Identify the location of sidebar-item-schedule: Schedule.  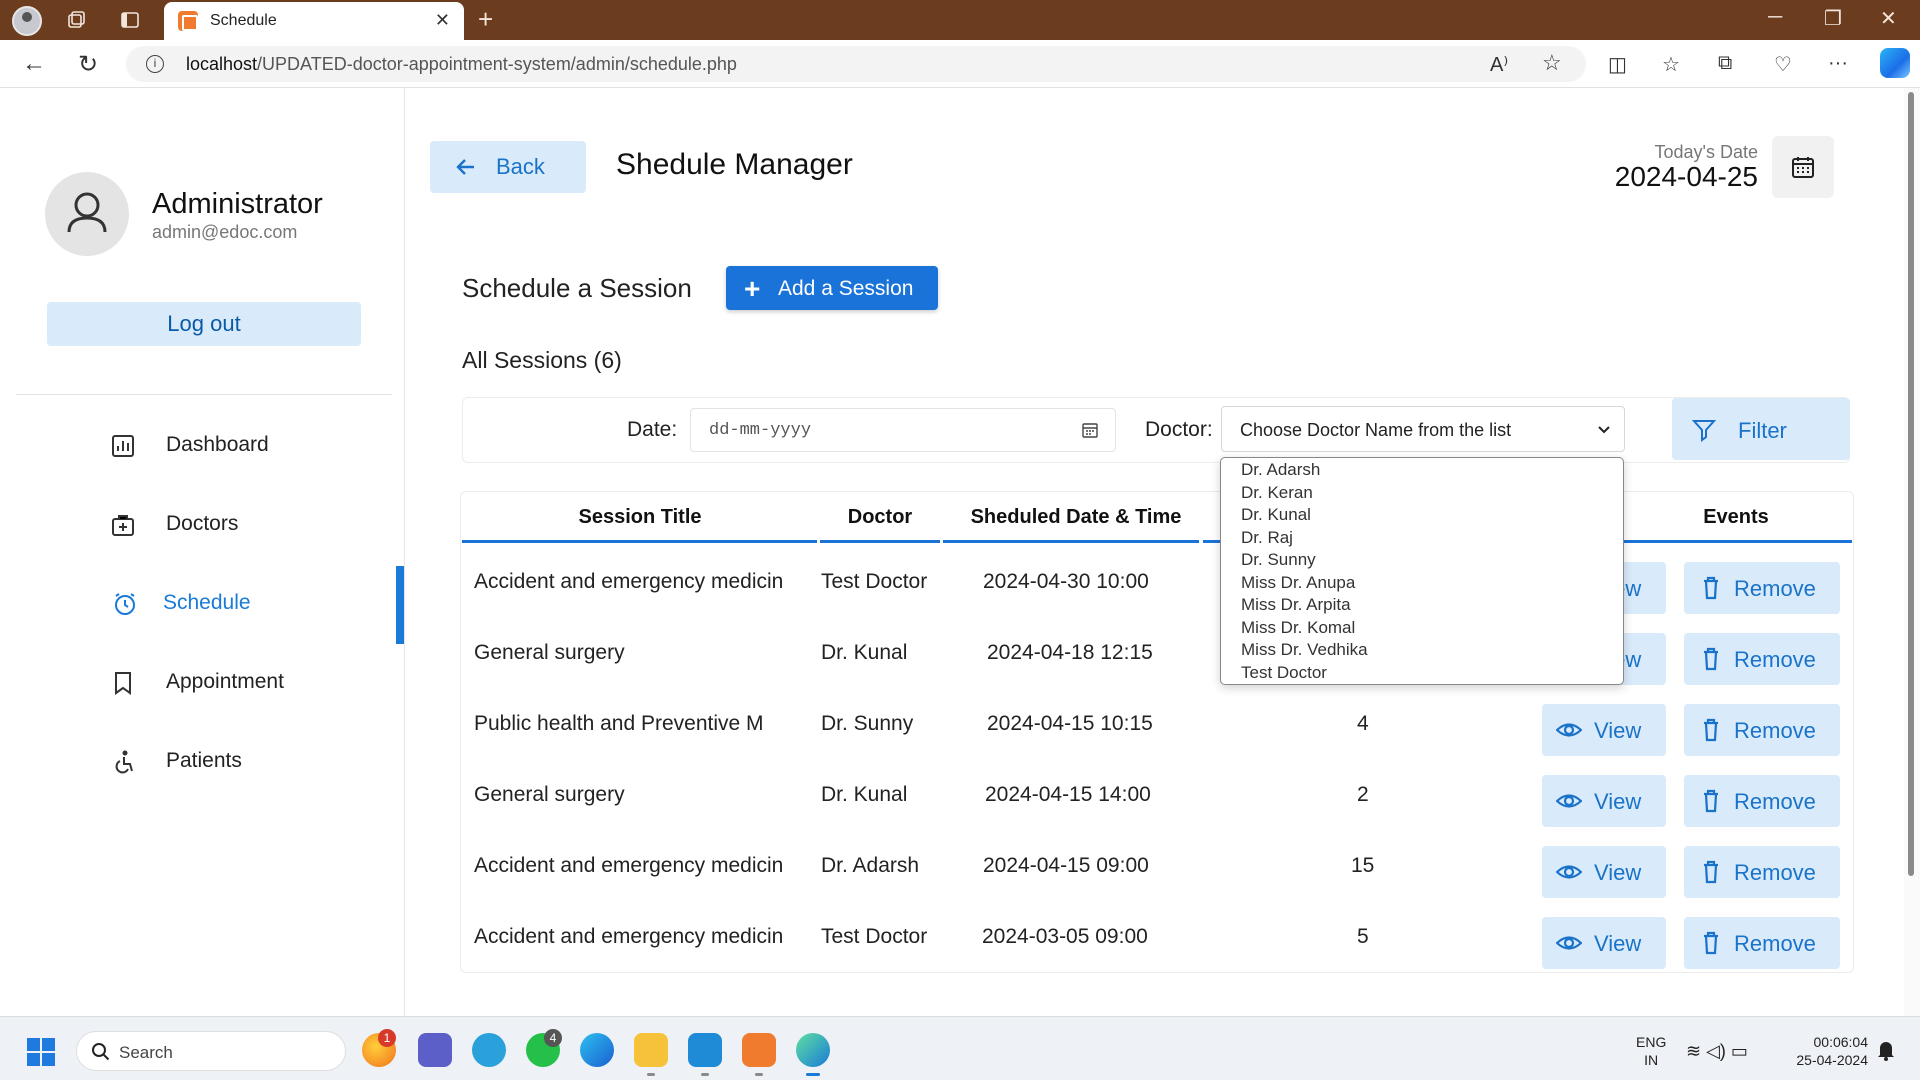
(252, 605).